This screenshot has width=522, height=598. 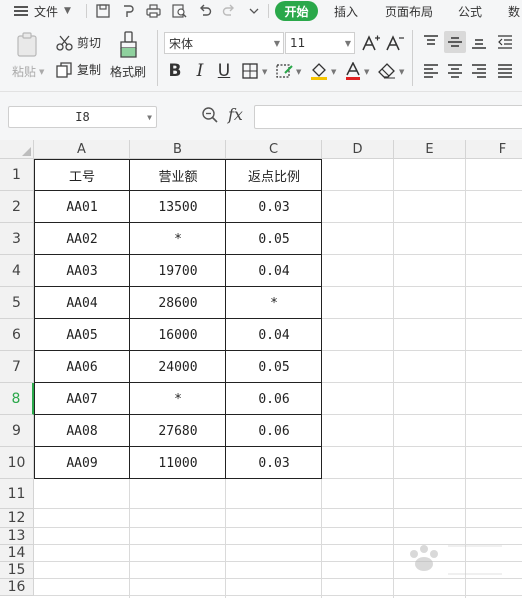 I want to click on align-center-icon, so click(x=455, y=71).